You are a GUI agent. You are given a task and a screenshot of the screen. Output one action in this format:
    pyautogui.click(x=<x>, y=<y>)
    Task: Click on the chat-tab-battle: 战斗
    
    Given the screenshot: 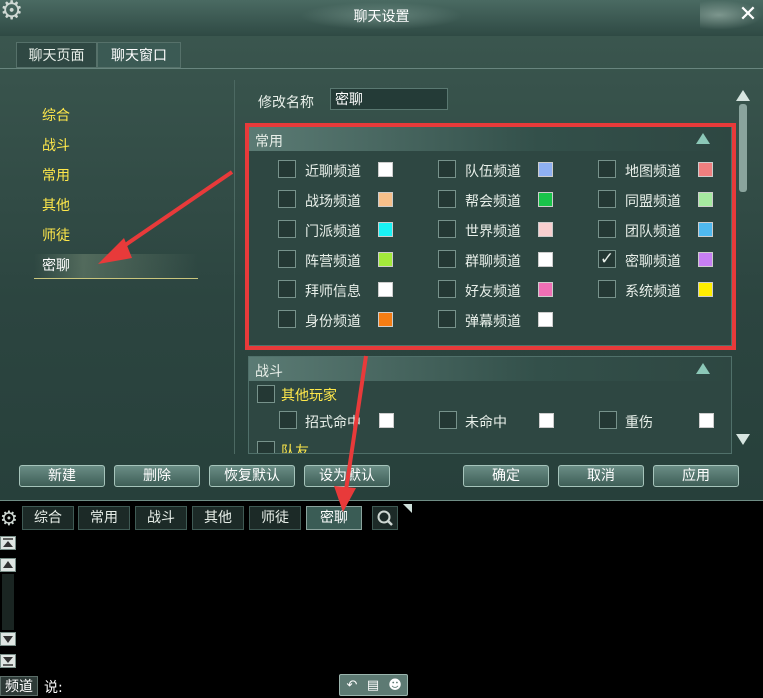 What is the action you would take?
    pyautogui.click(x=161, y=518)
    